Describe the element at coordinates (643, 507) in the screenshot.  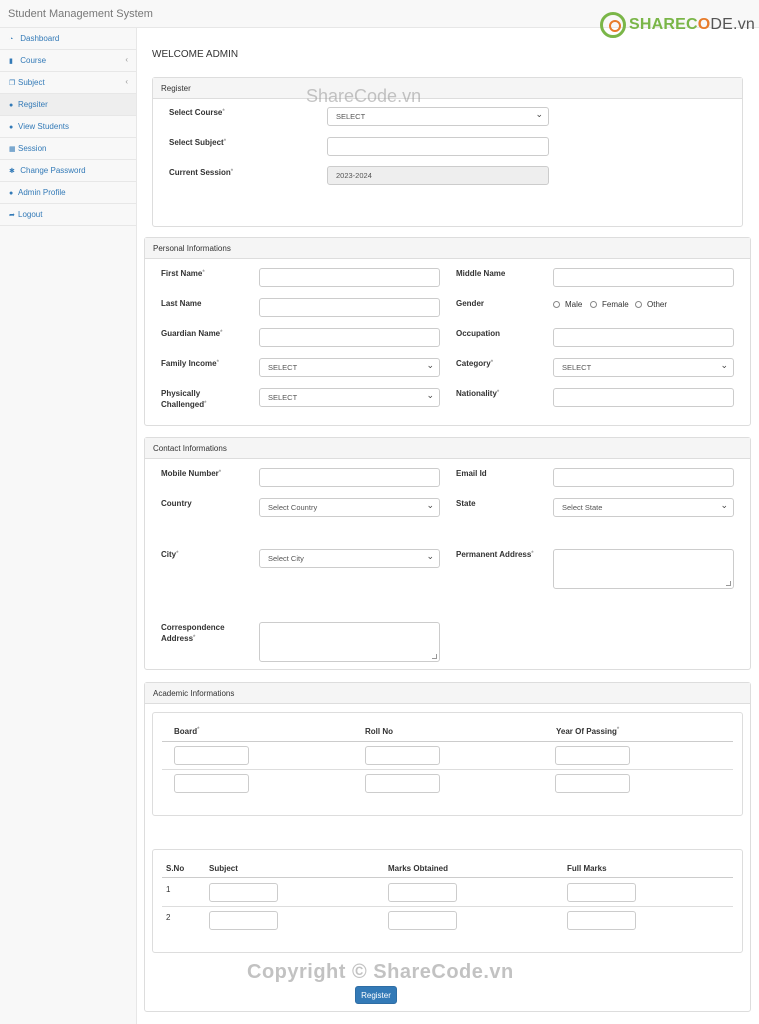
I see `state-select: Select State` at that location.